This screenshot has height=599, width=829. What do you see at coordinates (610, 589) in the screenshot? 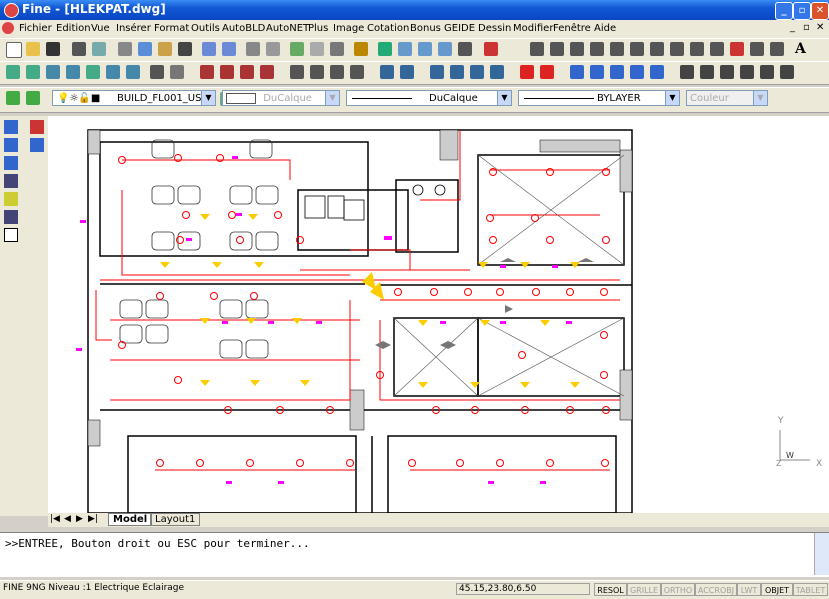
I see `resol-button: RESOL` at bounding box center [610, 589].